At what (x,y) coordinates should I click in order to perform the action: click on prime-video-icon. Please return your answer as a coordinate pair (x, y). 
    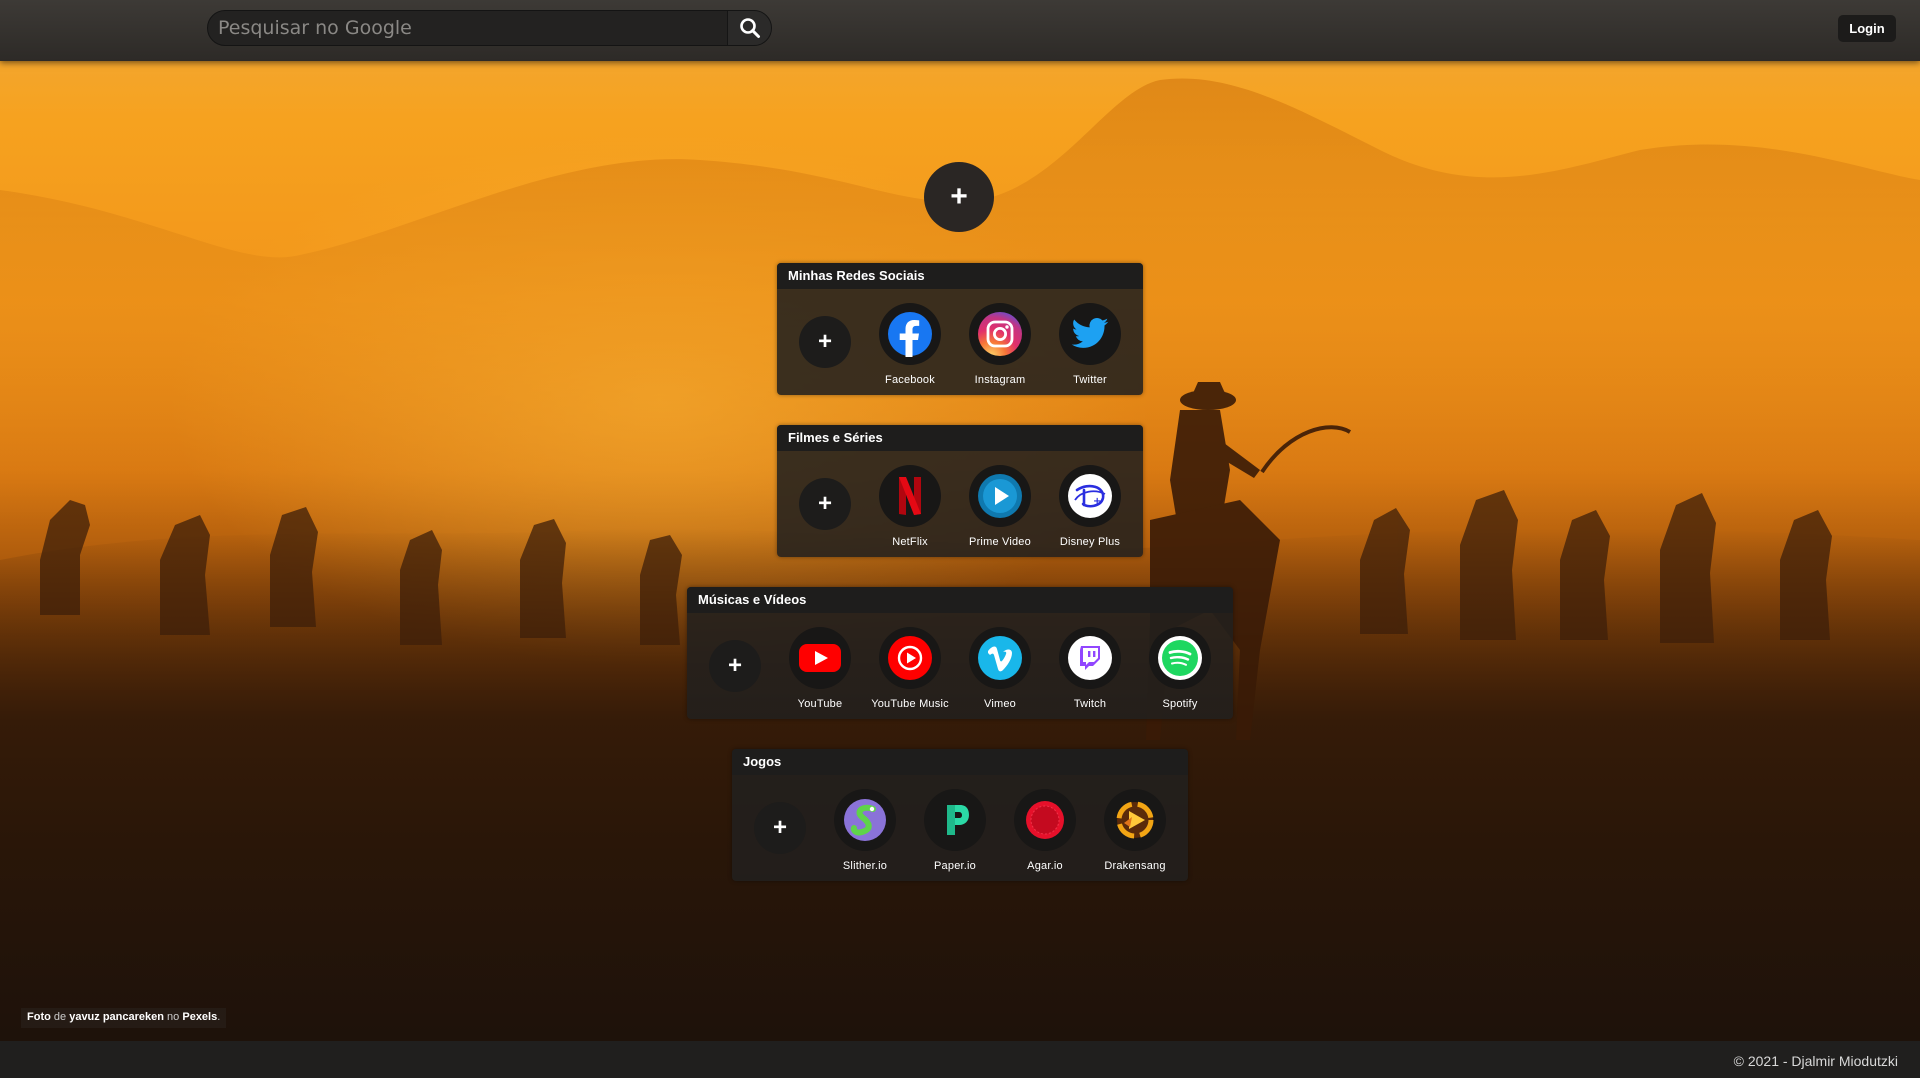
    Looking at the image, I should click on (1000, 496).